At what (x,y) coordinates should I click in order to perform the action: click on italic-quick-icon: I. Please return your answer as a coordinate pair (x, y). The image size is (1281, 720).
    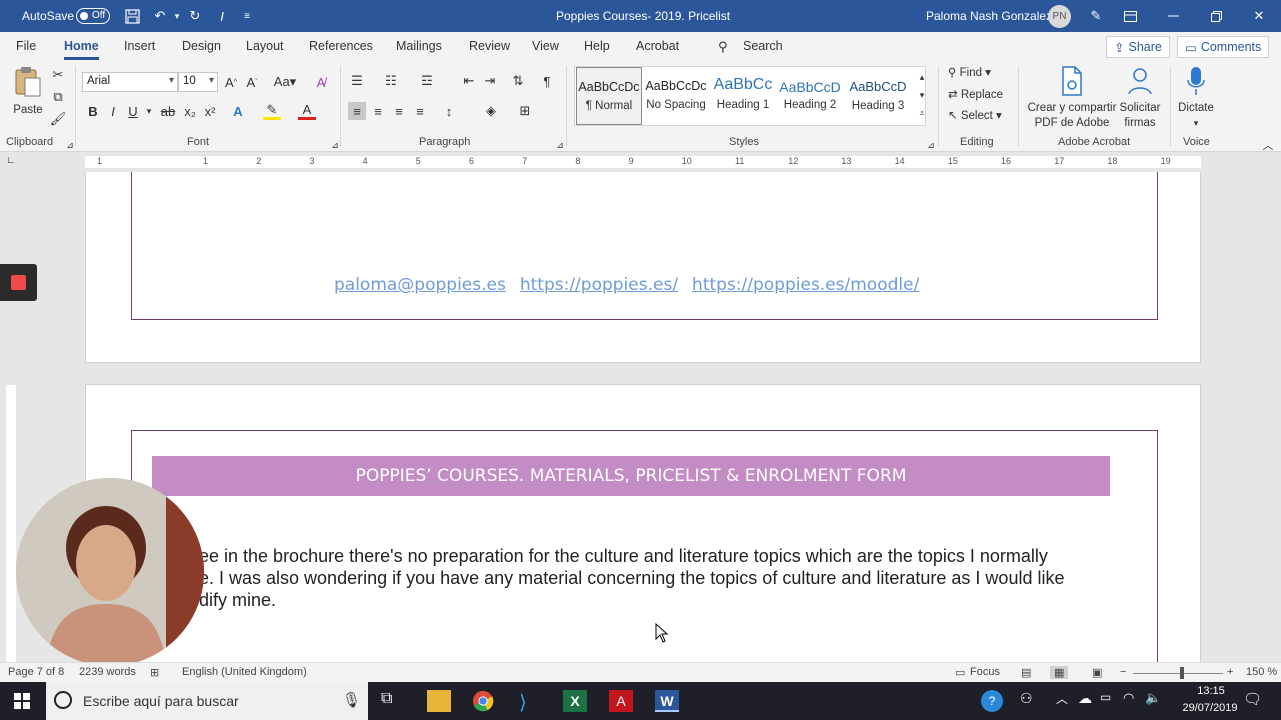
    Looking at the image, I should click on (222, 16).